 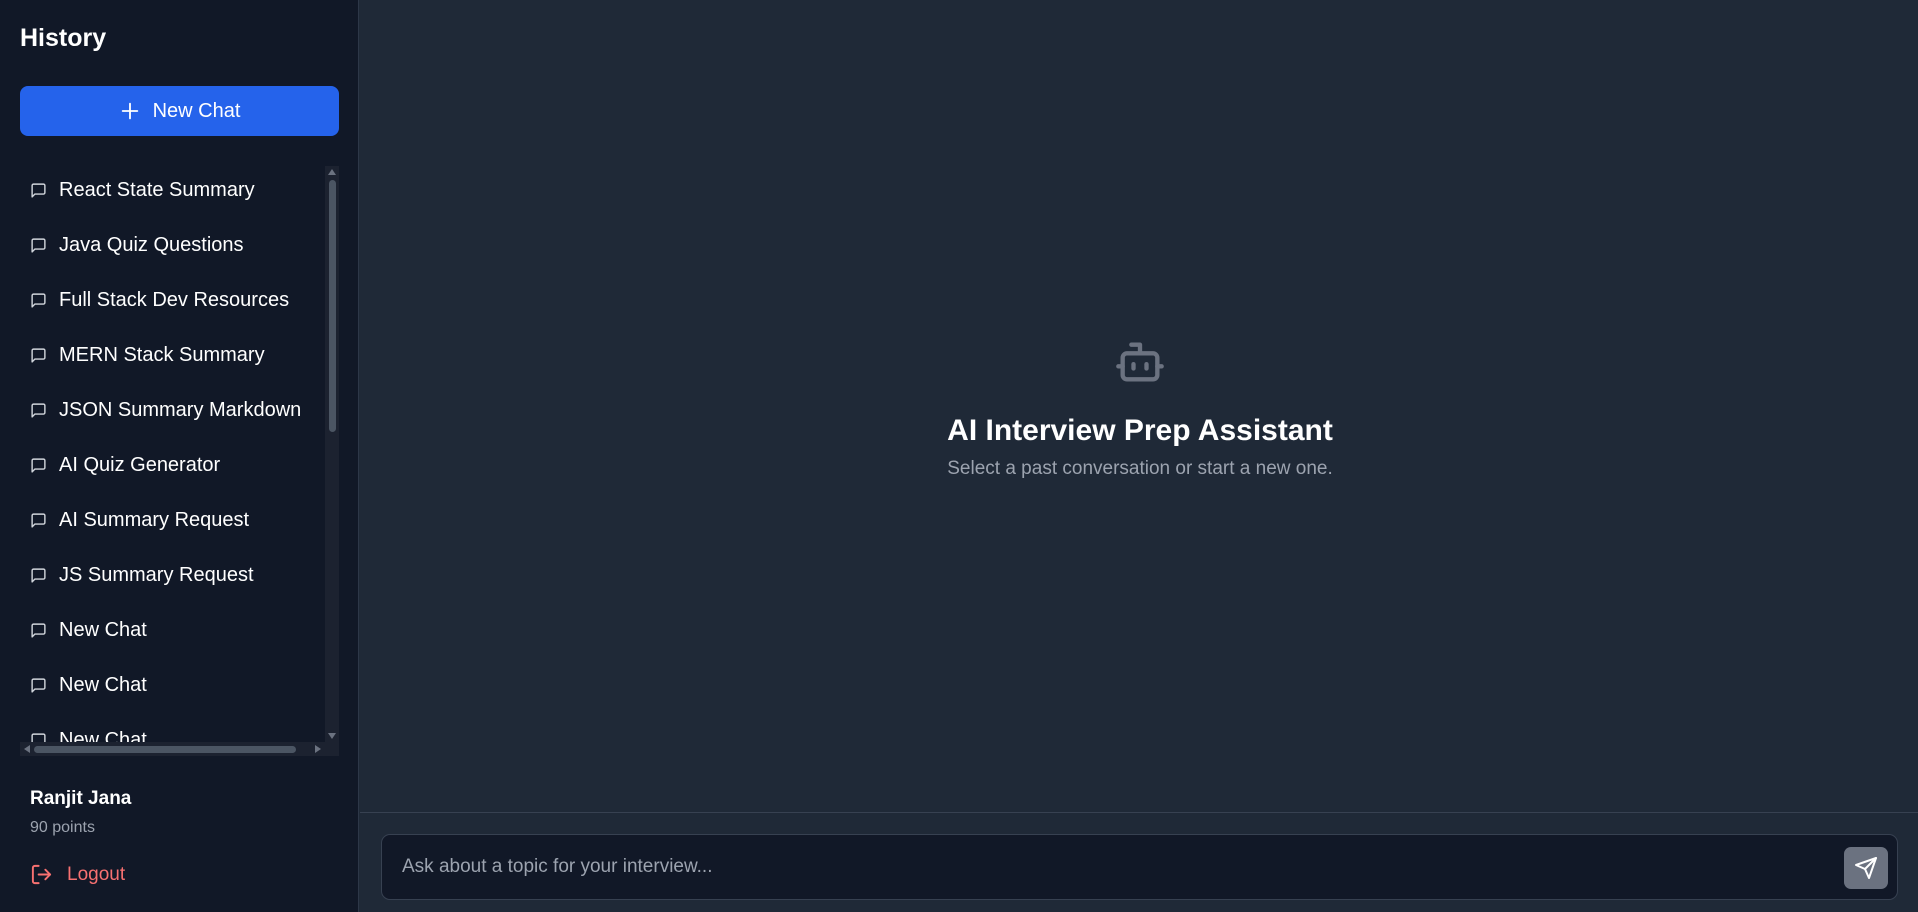 I want to click on chat-input-container, so click(x=1139, y=867).